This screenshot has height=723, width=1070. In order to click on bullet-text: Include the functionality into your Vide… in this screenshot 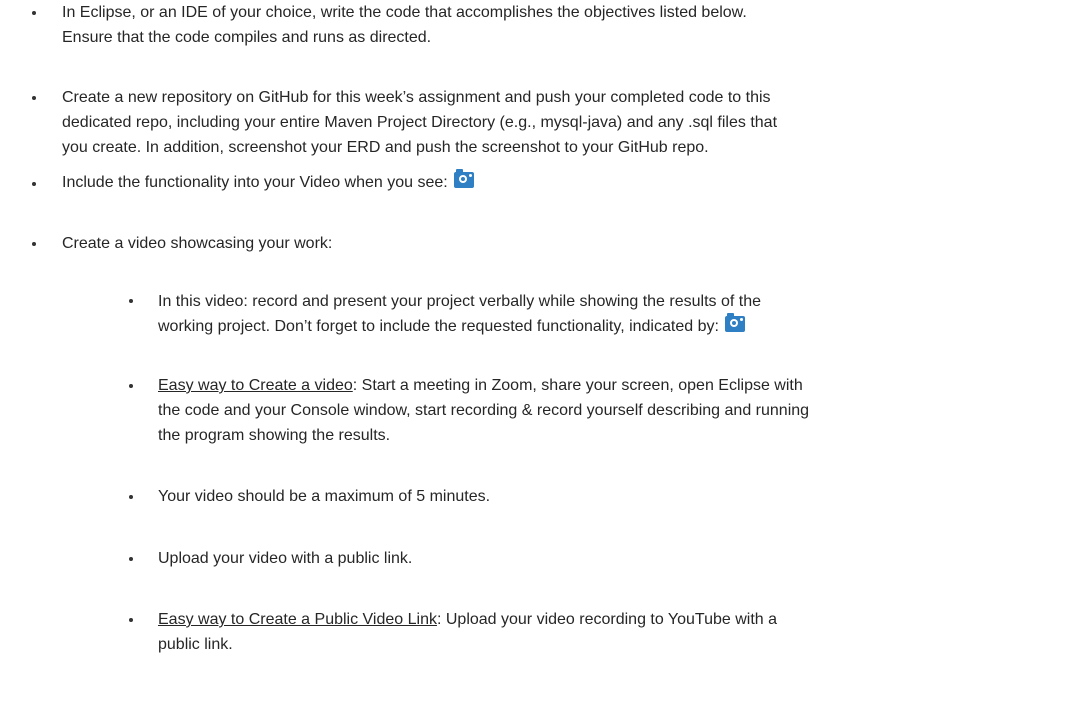, I will do `click(255, 182)`.